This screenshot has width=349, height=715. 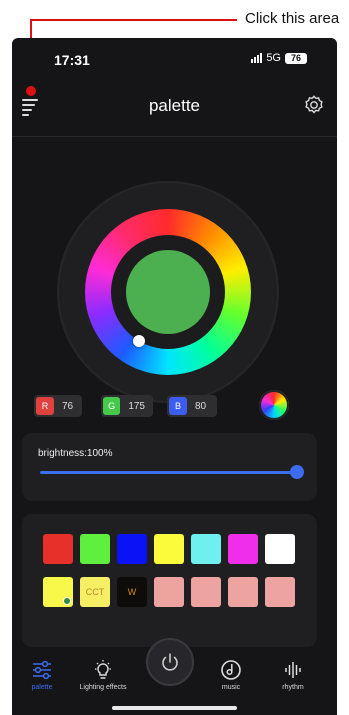 What do you see at coordinates (68, 406) in the screenshot?
I see `red-value: 76` at bounding box center [68, 406].